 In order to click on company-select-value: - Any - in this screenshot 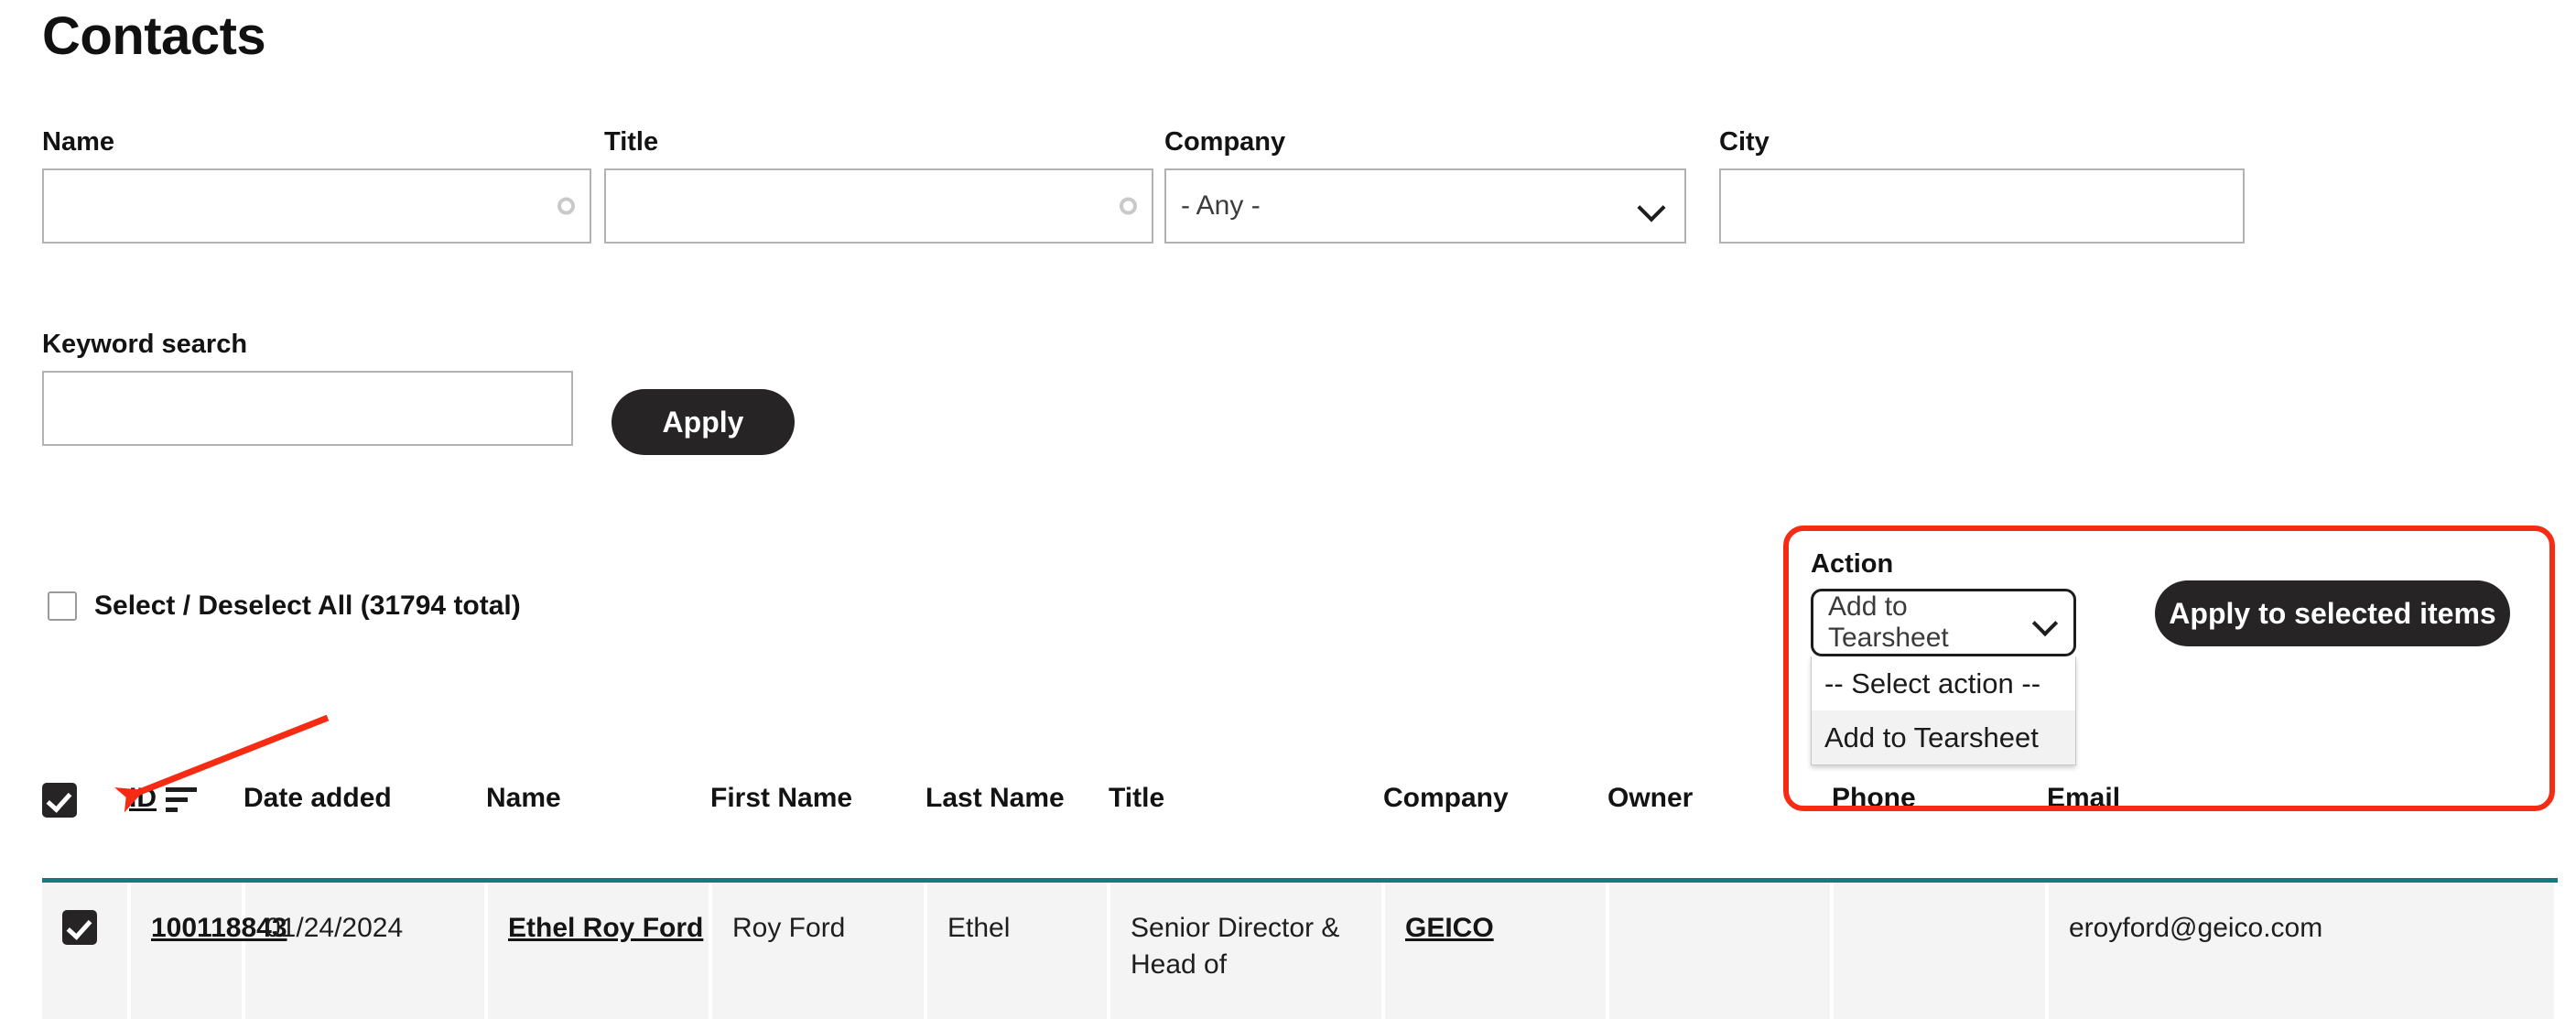, I will do `click(1221, 206)`.